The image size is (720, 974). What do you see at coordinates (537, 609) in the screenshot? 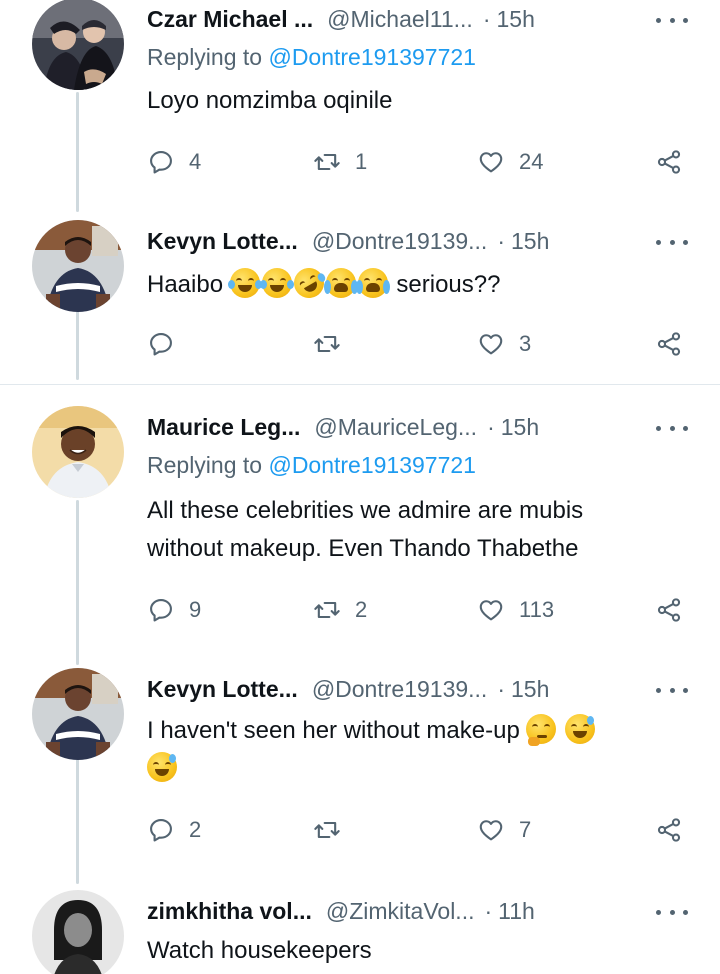
I see `like-count: 113` at bounding box center [537, 609].